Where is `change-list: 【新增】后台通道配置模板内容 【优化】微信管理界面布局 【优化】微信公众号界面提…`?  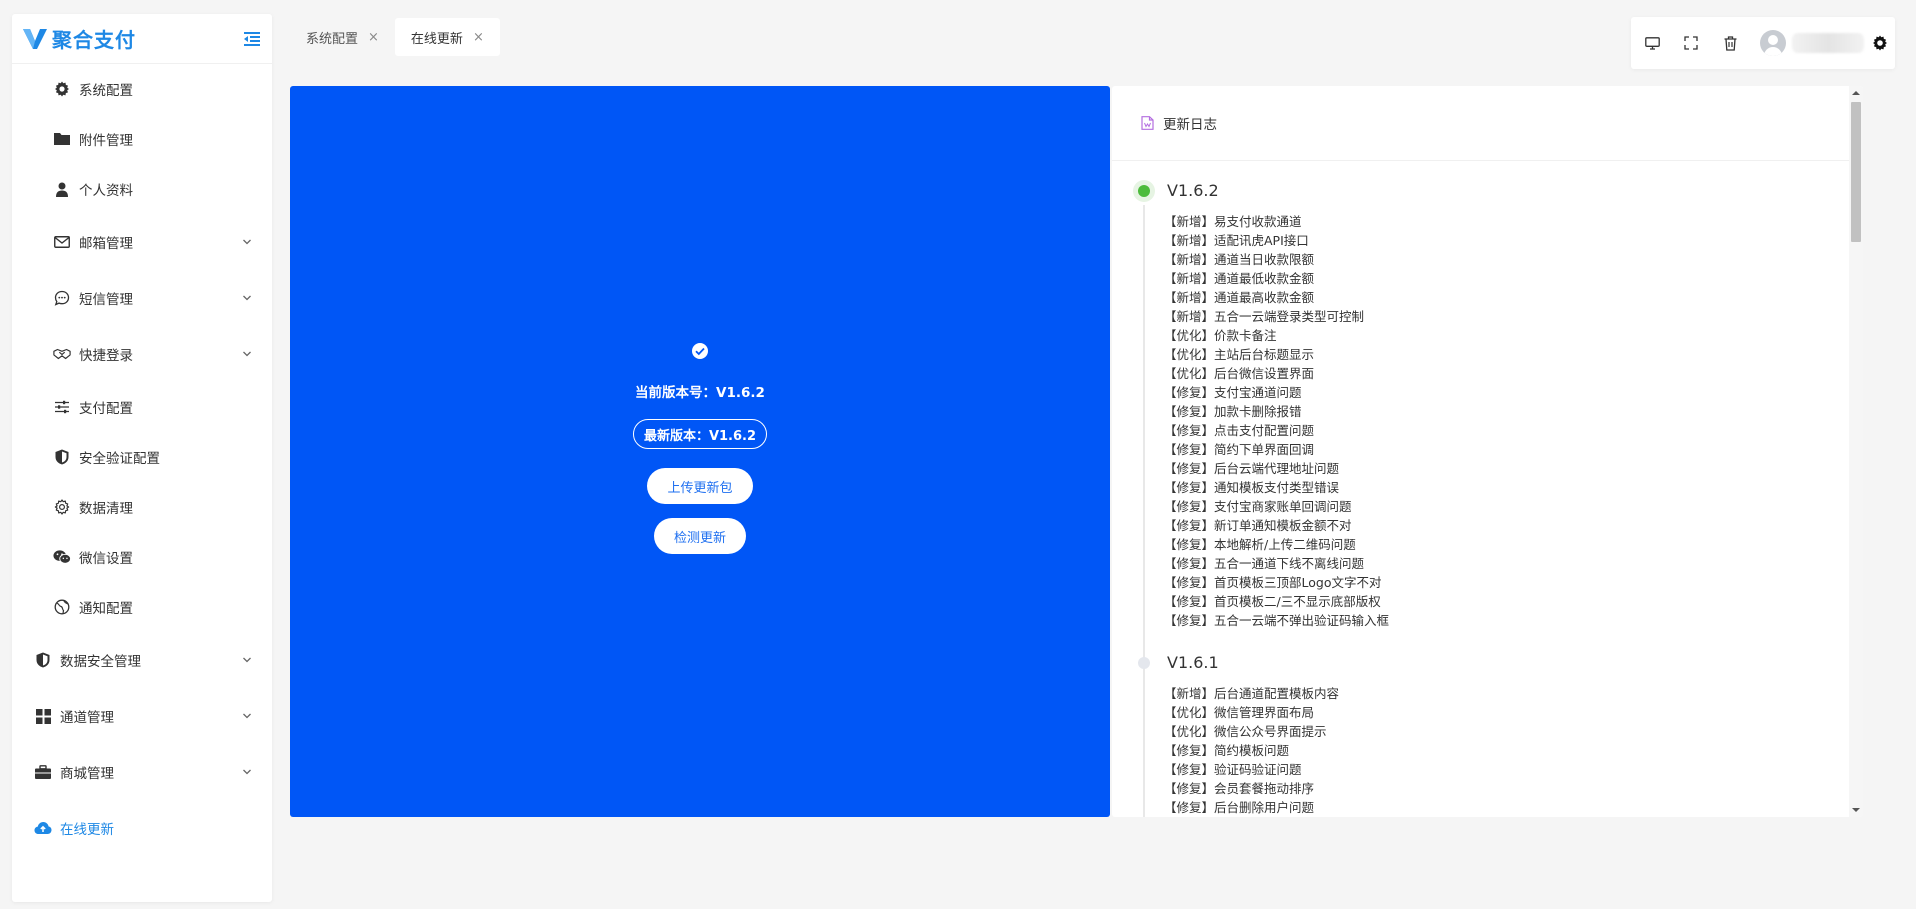 change-list: 【新增】后台通道配置模板内容 【优化】微信管理界面布局 【优化】微信公众号界面提… is located at coordinates (1513, 750).